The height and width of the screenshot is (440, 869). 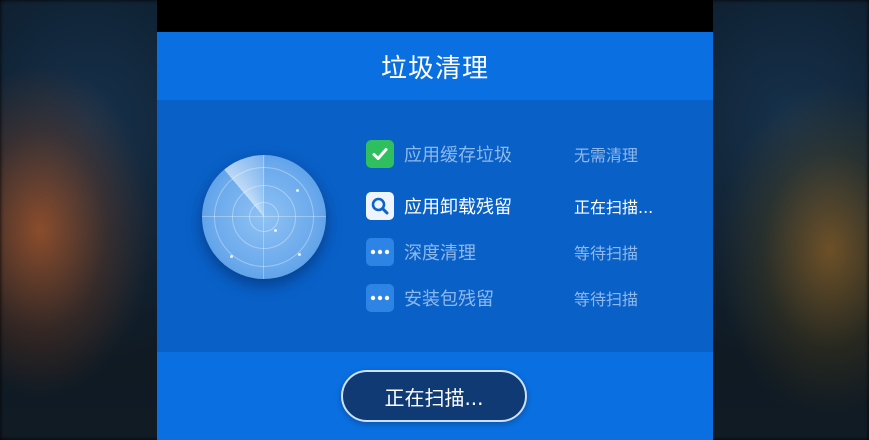 I want to click on radar-ring, so click(x=264, y=217).